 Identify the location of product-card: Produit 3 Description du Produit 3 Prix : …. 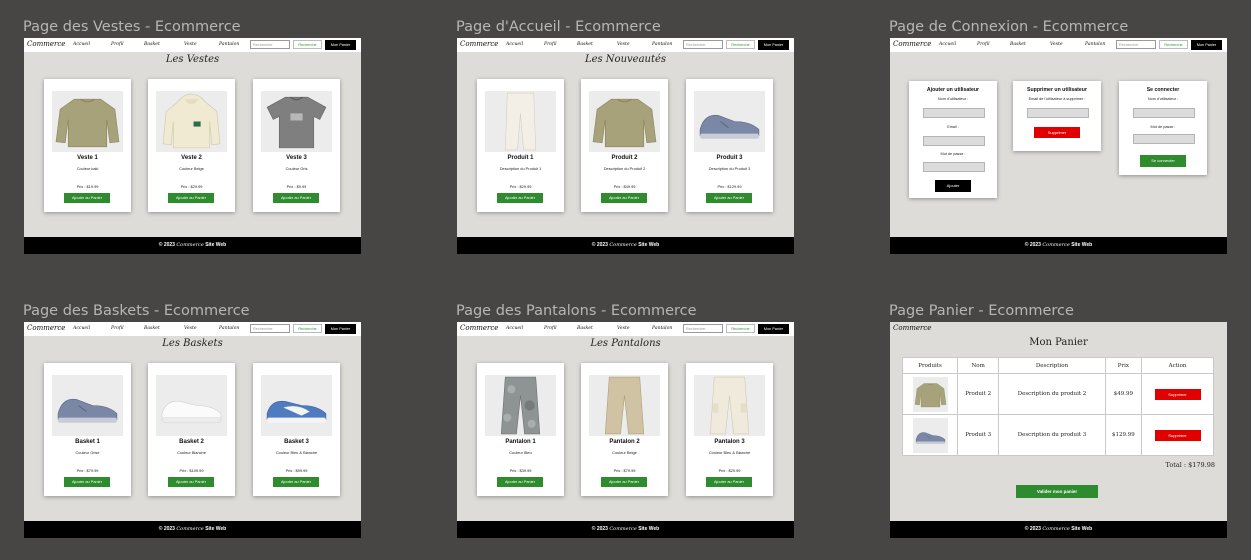
(729, 145).